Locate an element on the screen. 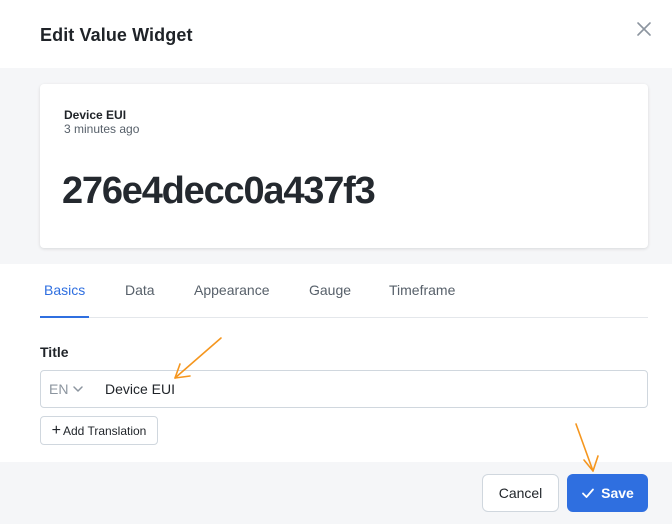 Image resolution: width=672 pixels, height=524 pixels. add-translation-button: + Add Translation is located at coordinates (99, 430).